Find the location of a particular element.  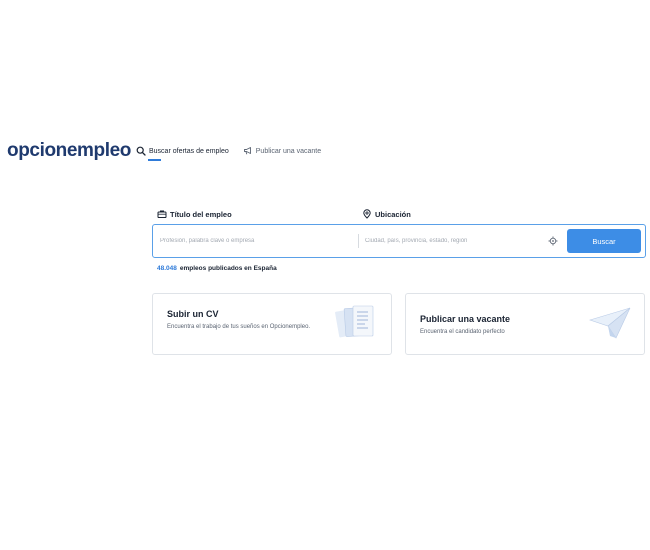

site-logo: opcionempleo is located at coordinates (69, 151).